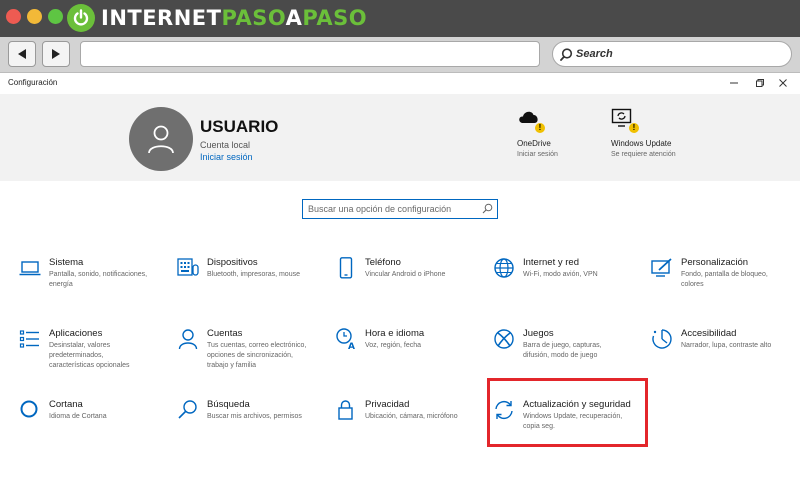 This screenshot has height=500, width=800. Describe the element at coordinates (29, 409) in the screenshot. I see `cortana-icon` at that location.